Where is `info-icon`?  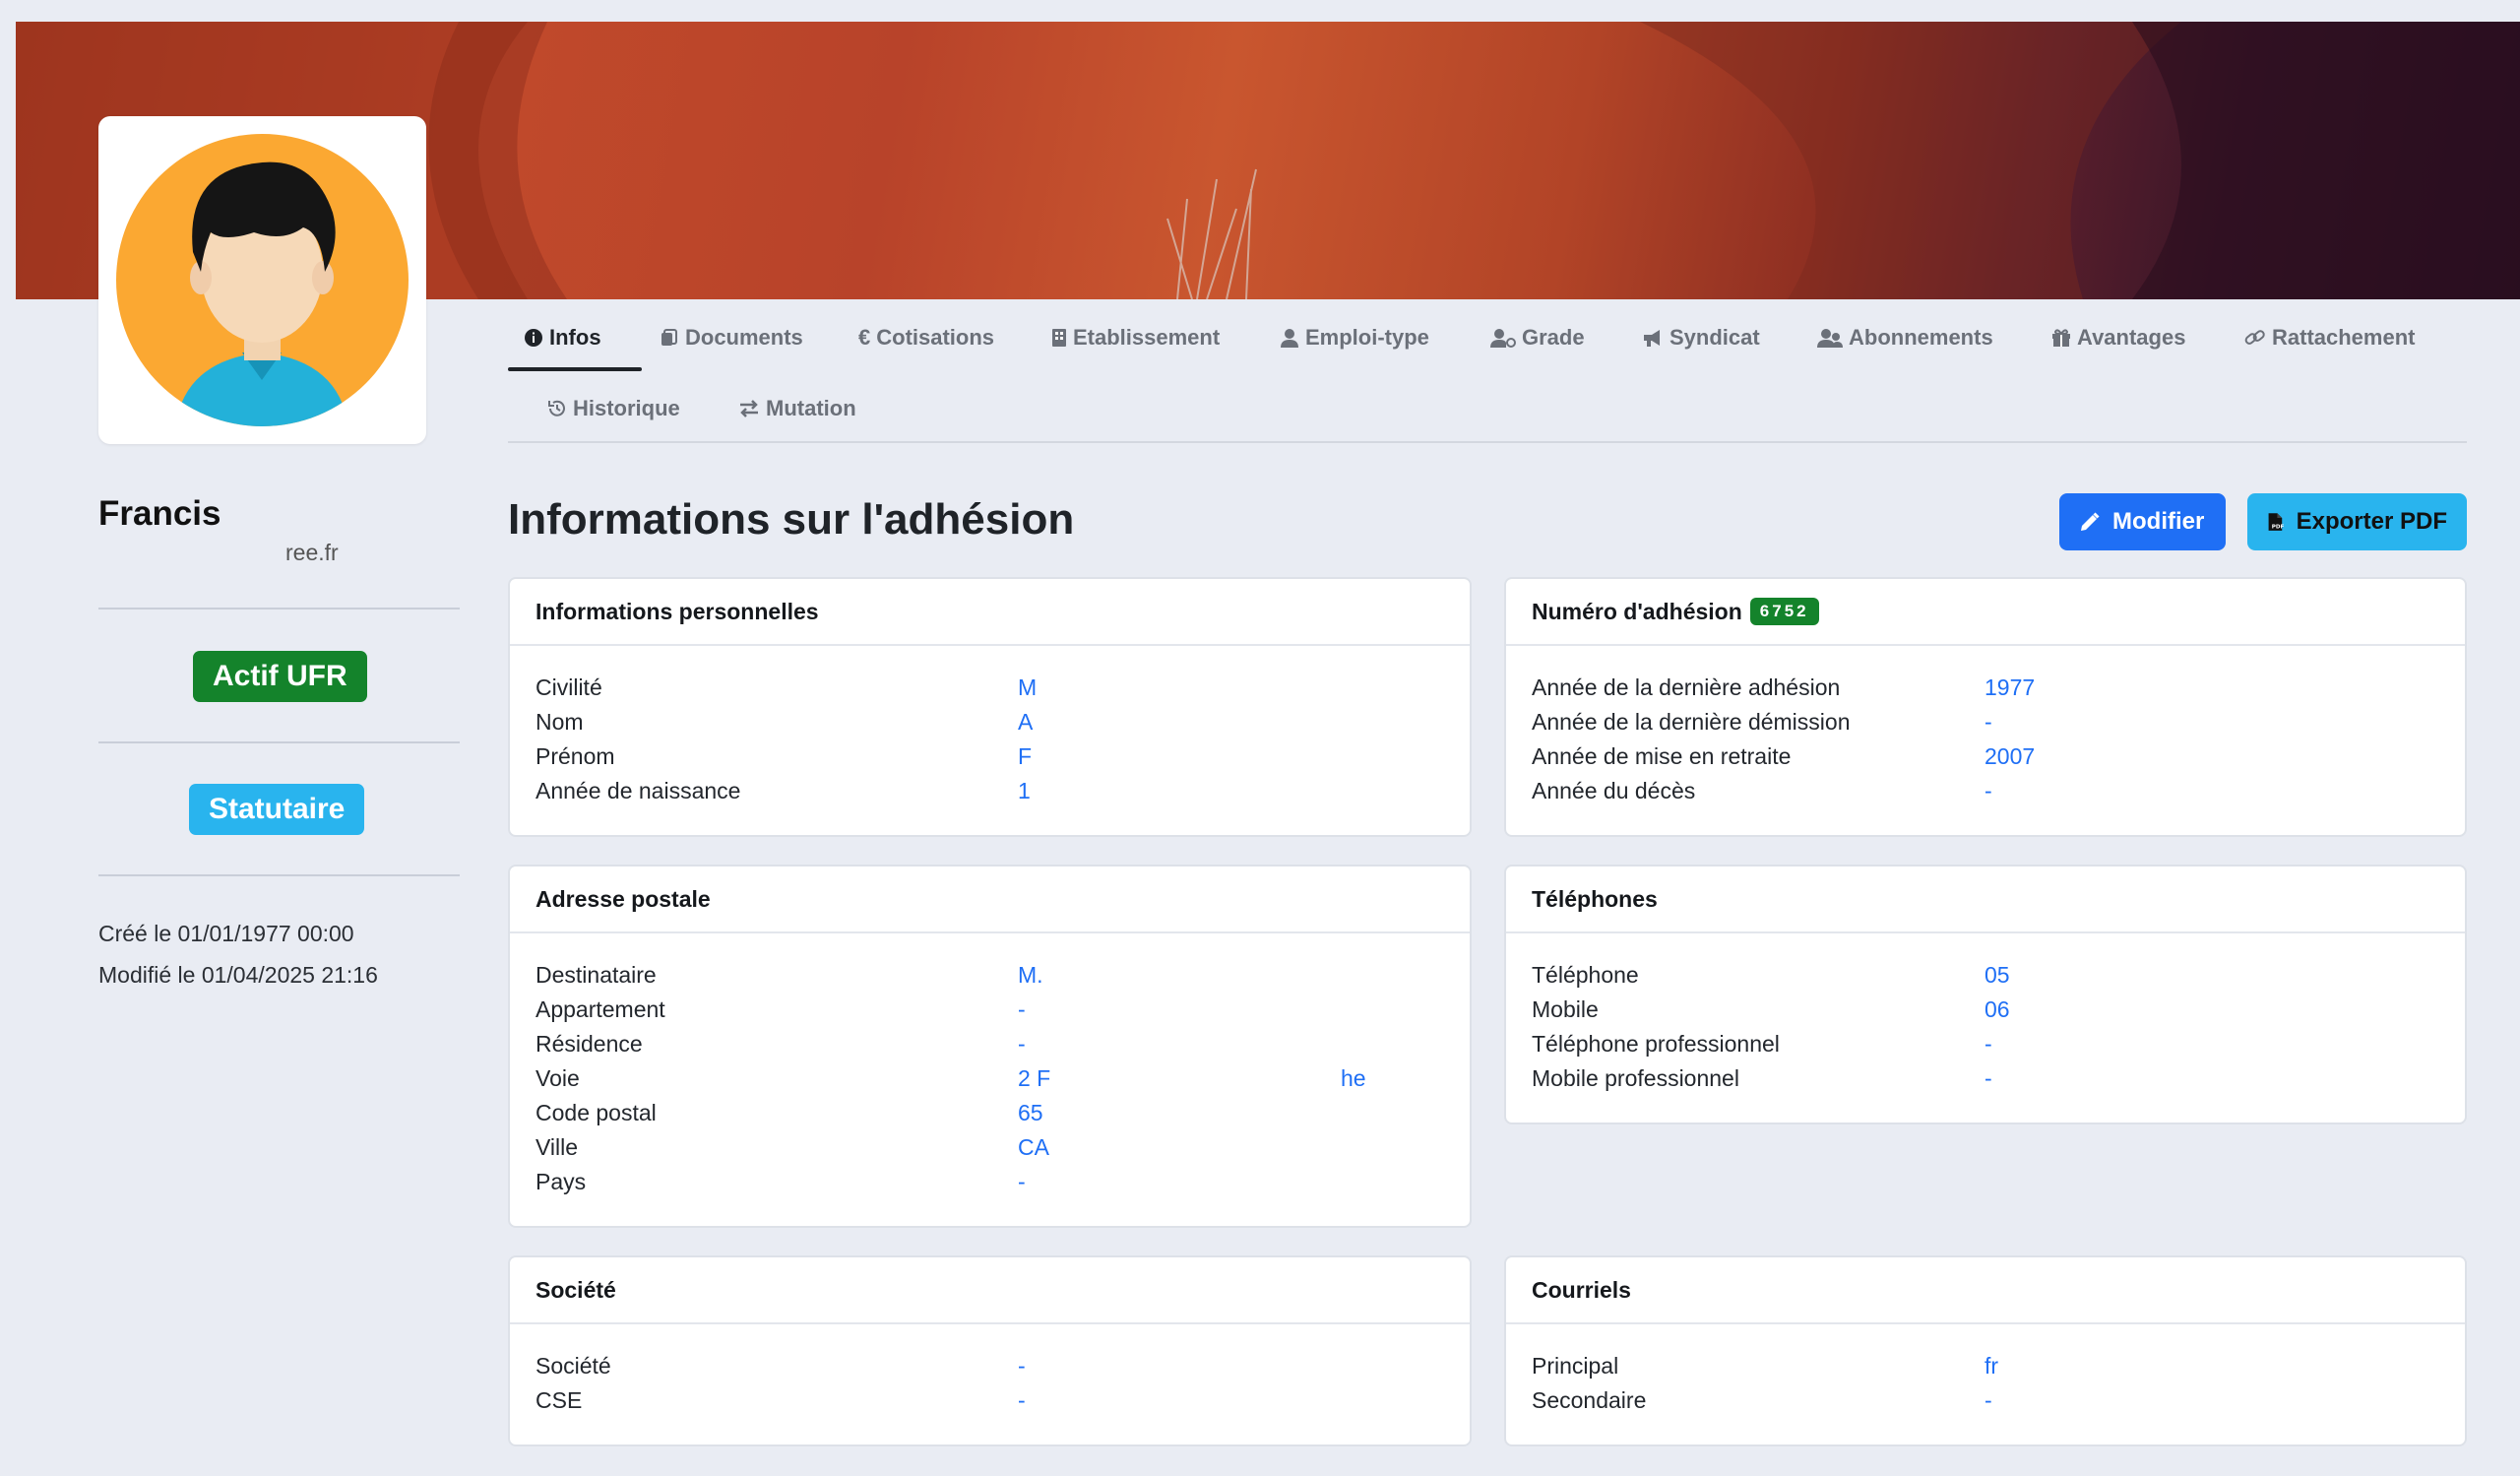 info-icon is located at coordinates (533, 338).